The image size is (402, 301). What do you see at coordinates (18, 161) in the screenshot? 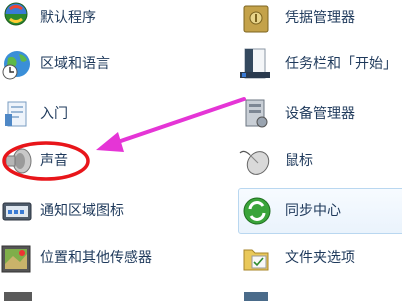
I see `sound-icon` at bounding box center [18, 161].